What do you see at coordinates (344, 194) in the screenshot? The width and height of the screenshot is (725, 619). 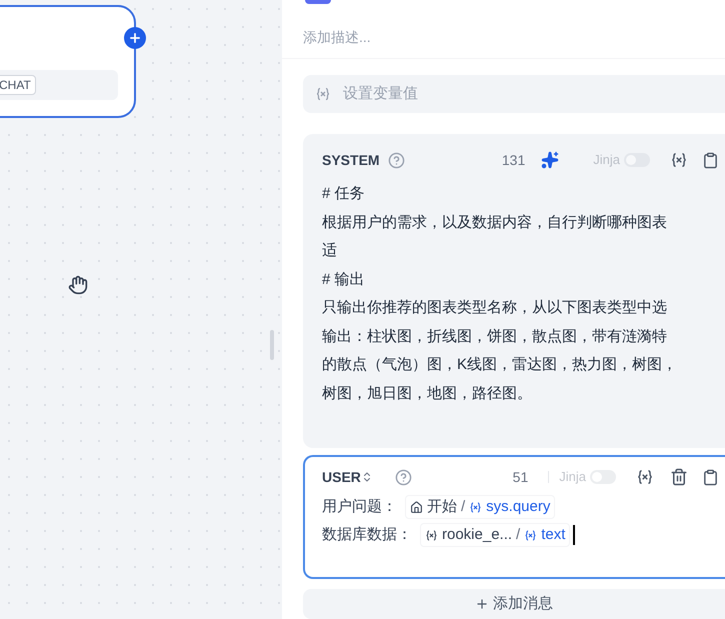 I see `prompt-line: # 任务` at bounding box center [344, 194].